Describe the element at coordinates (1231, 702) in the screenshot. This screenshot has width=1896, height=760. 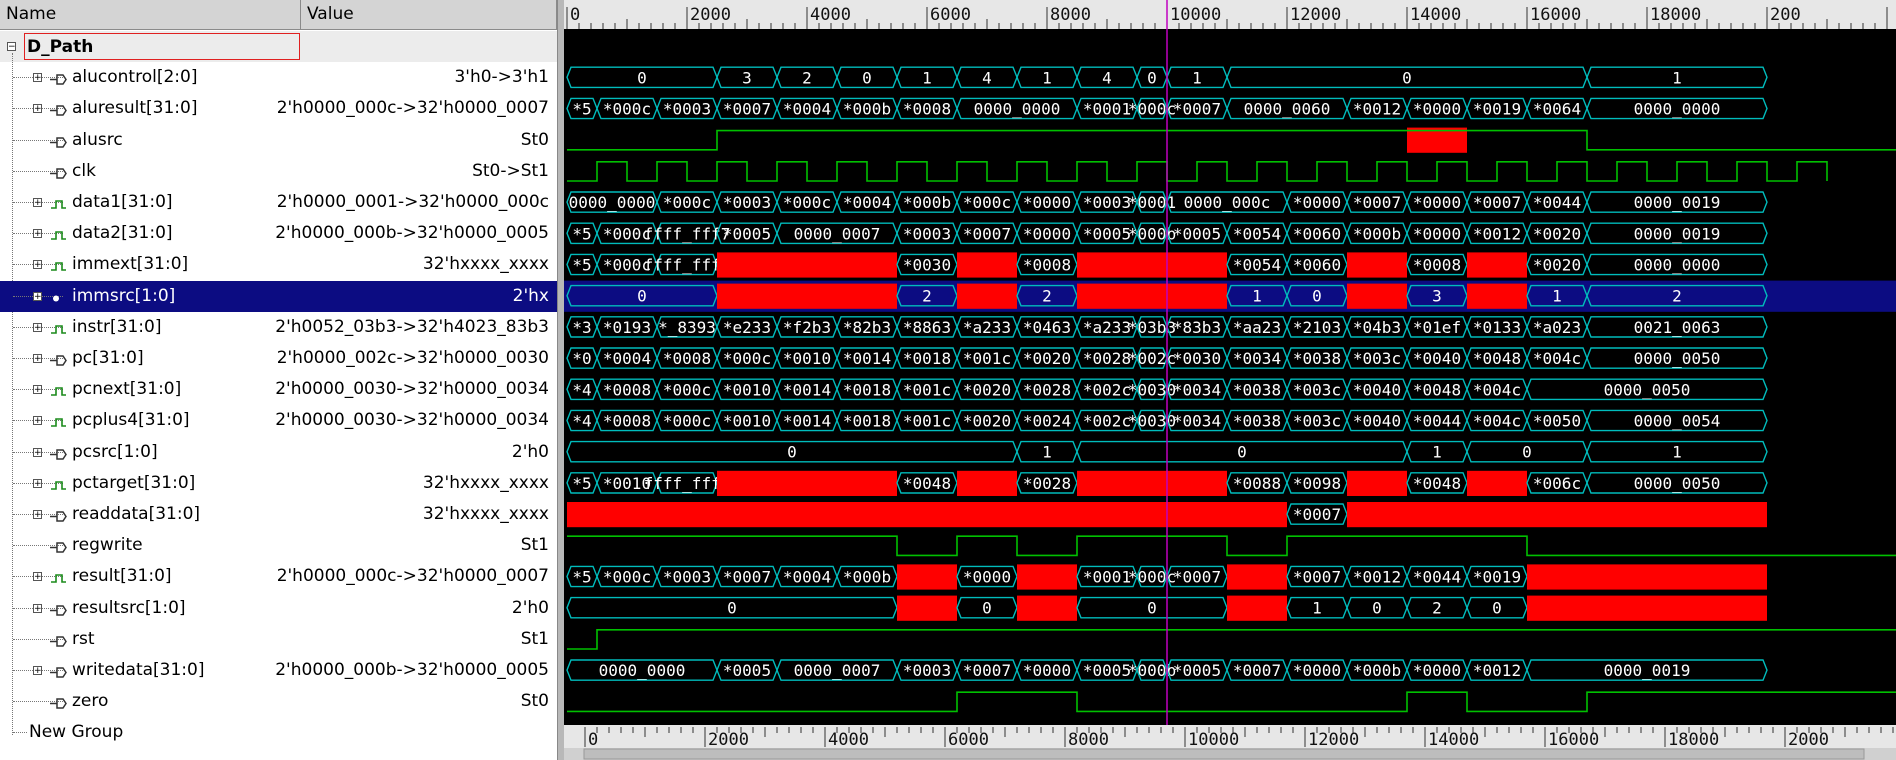
I see `bit-waveform` at that location.